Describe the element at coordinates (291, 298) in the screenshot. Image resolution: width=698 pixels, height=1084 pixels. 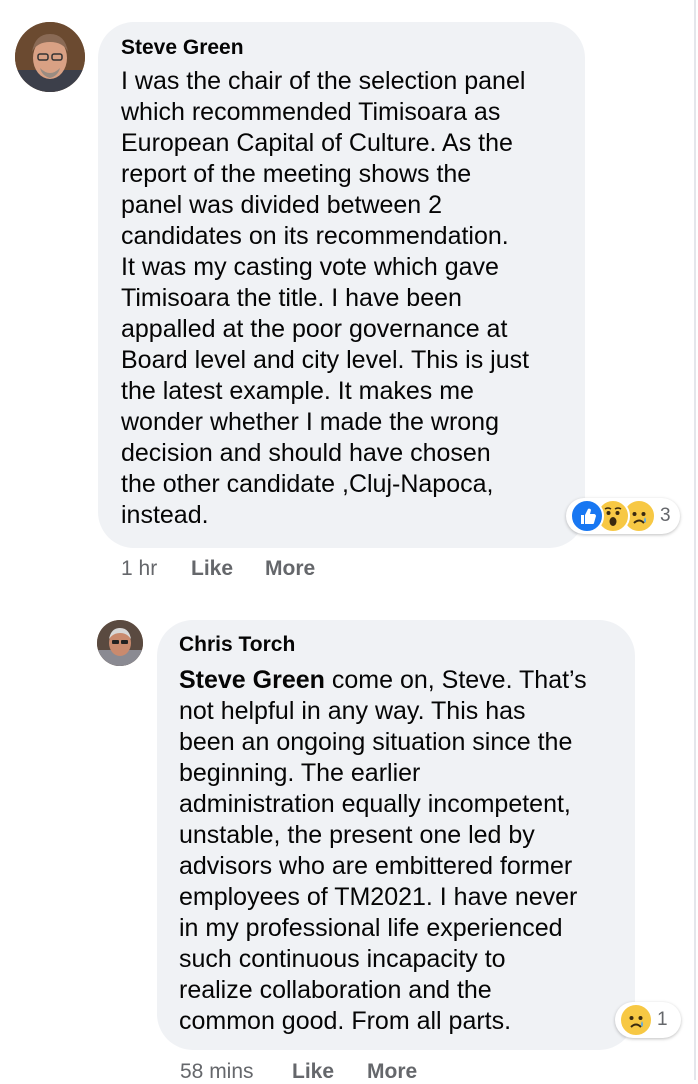
I see `comment-line: Timisoara the title. I have been` at that location.